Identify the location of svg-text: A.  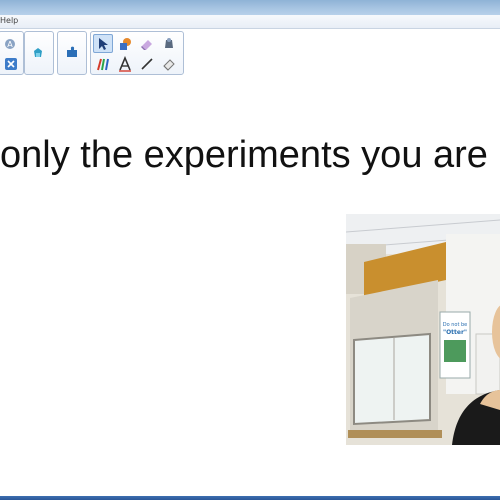
(10, 44).